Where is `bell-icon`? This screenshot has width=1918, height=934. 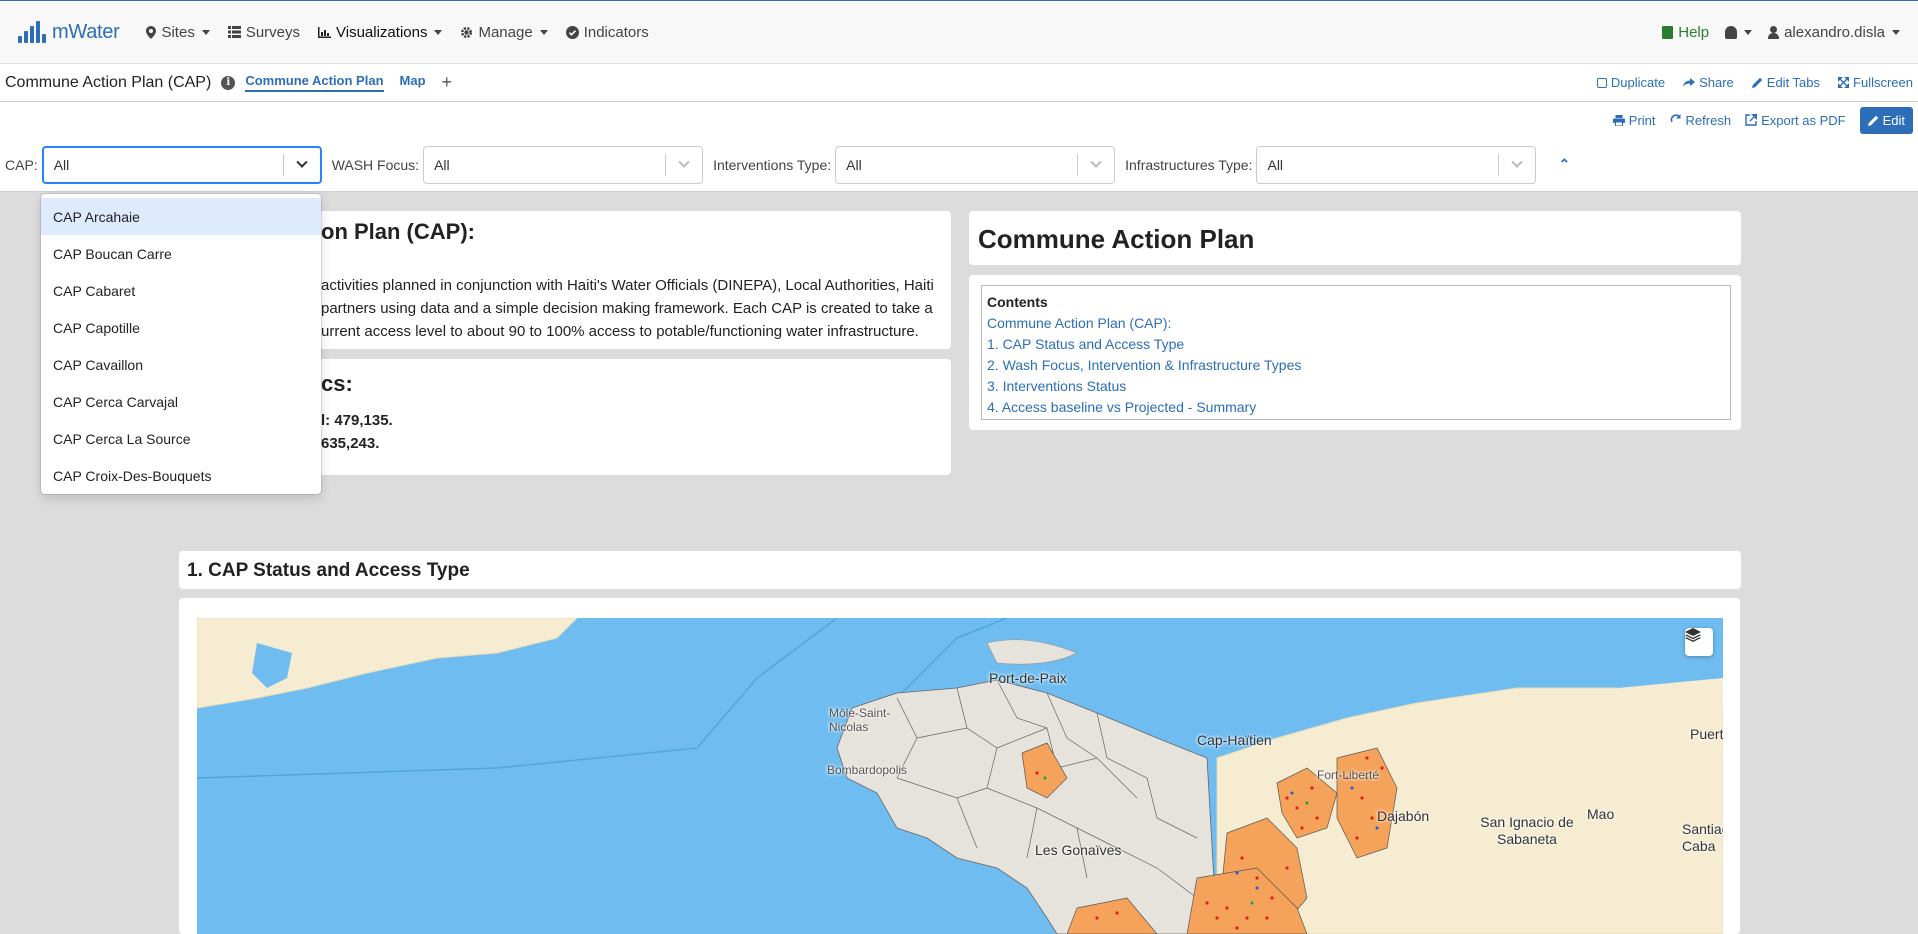 bell-icon is located at coordinates (1731, 32).